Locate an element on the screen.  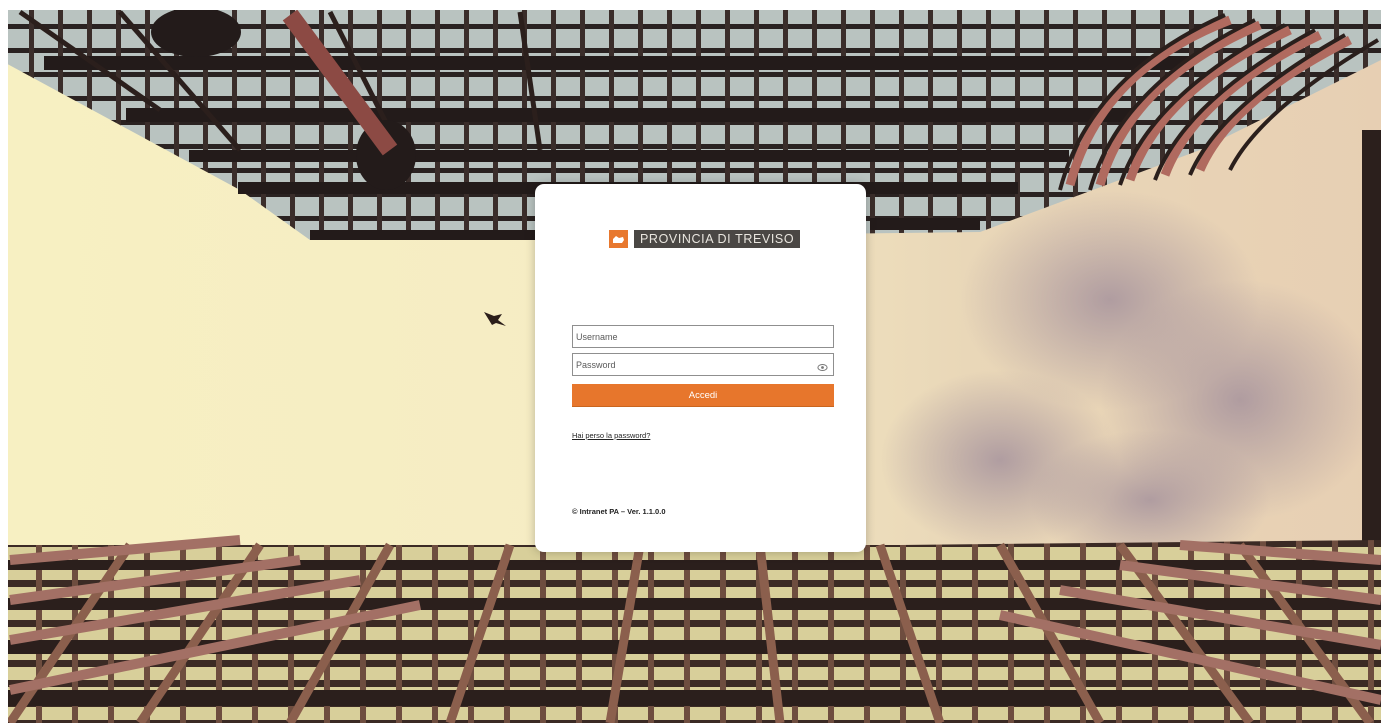
username-input is located at coordinates (688, 336).